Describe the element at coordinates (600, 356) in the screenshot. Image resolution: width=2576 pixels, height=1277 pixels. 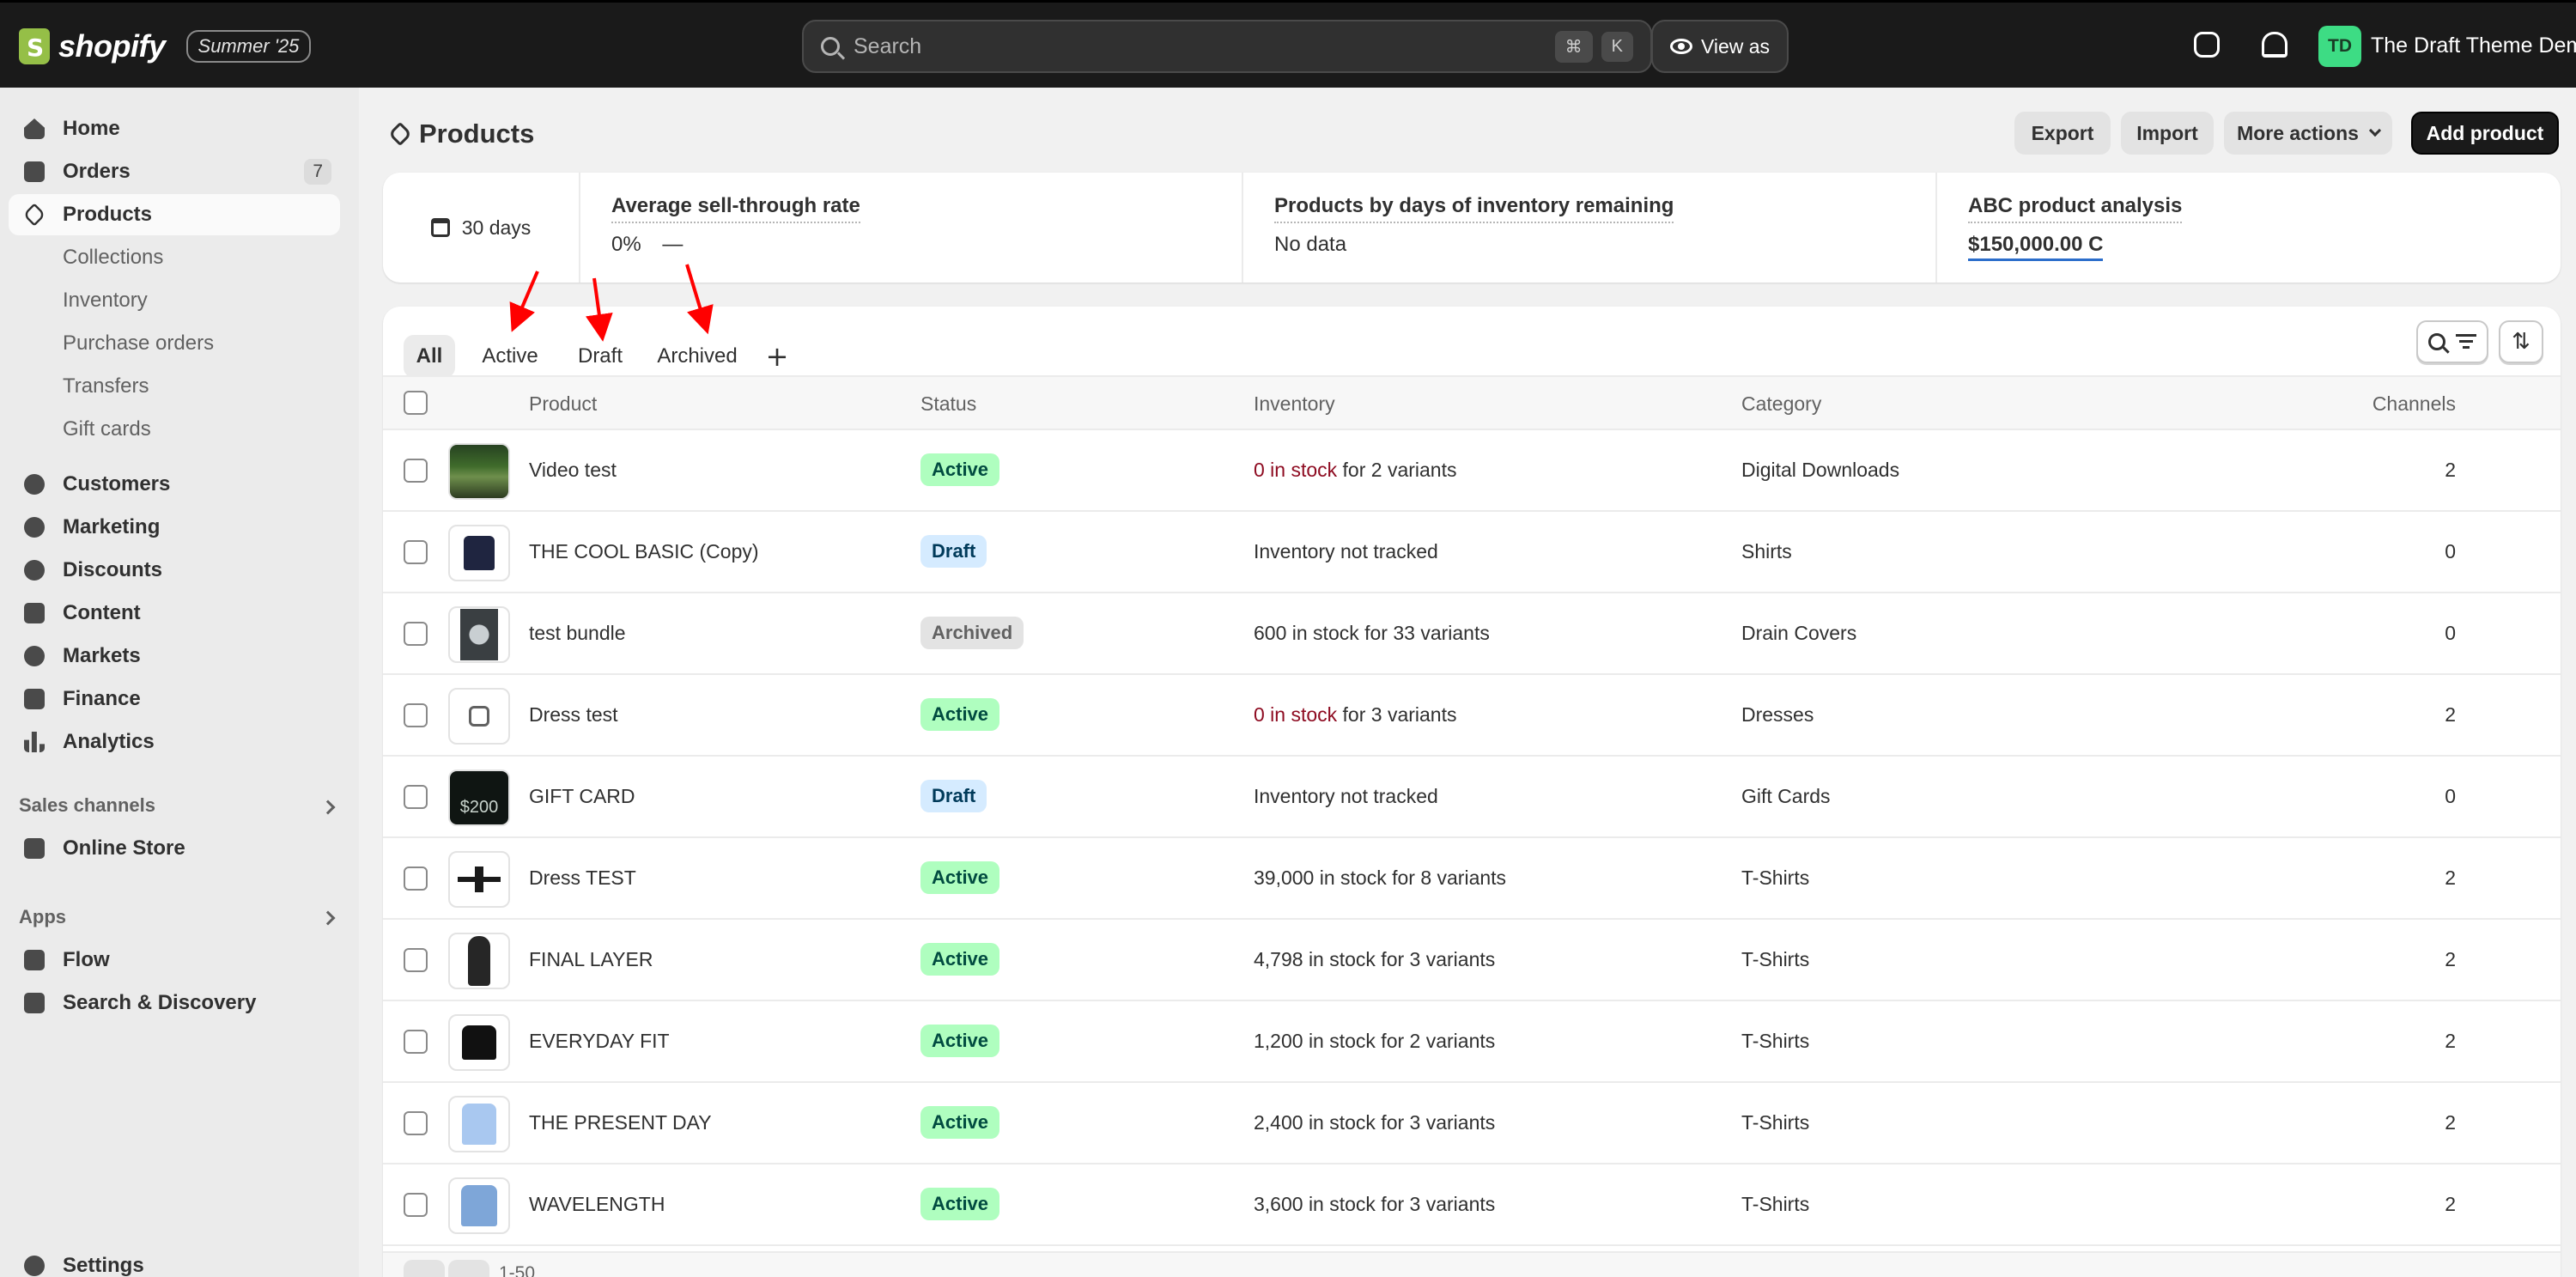
I see `tab-draft: Draft` at that location.